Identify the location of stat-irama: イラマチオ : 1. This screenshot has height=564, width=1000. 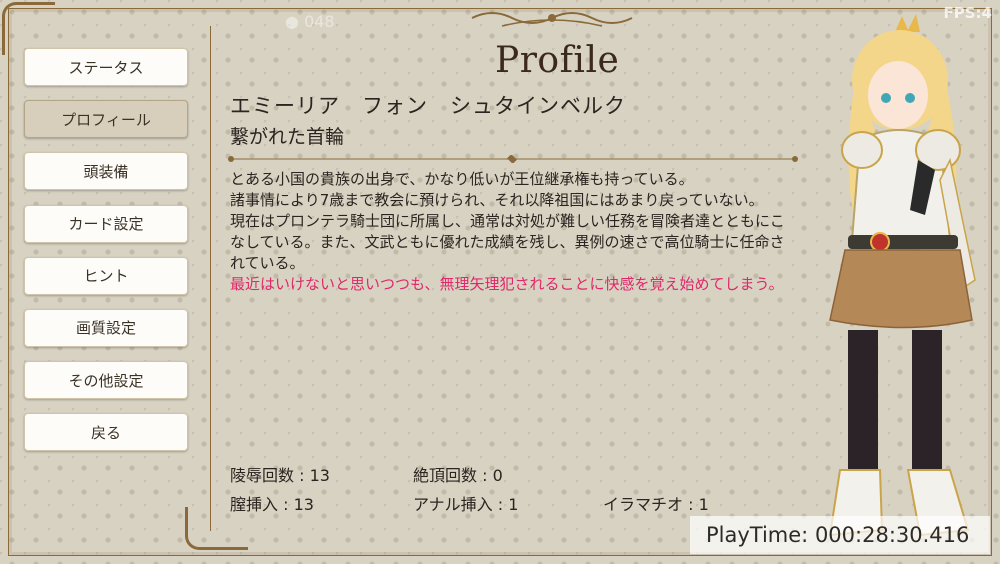
(656, 504).